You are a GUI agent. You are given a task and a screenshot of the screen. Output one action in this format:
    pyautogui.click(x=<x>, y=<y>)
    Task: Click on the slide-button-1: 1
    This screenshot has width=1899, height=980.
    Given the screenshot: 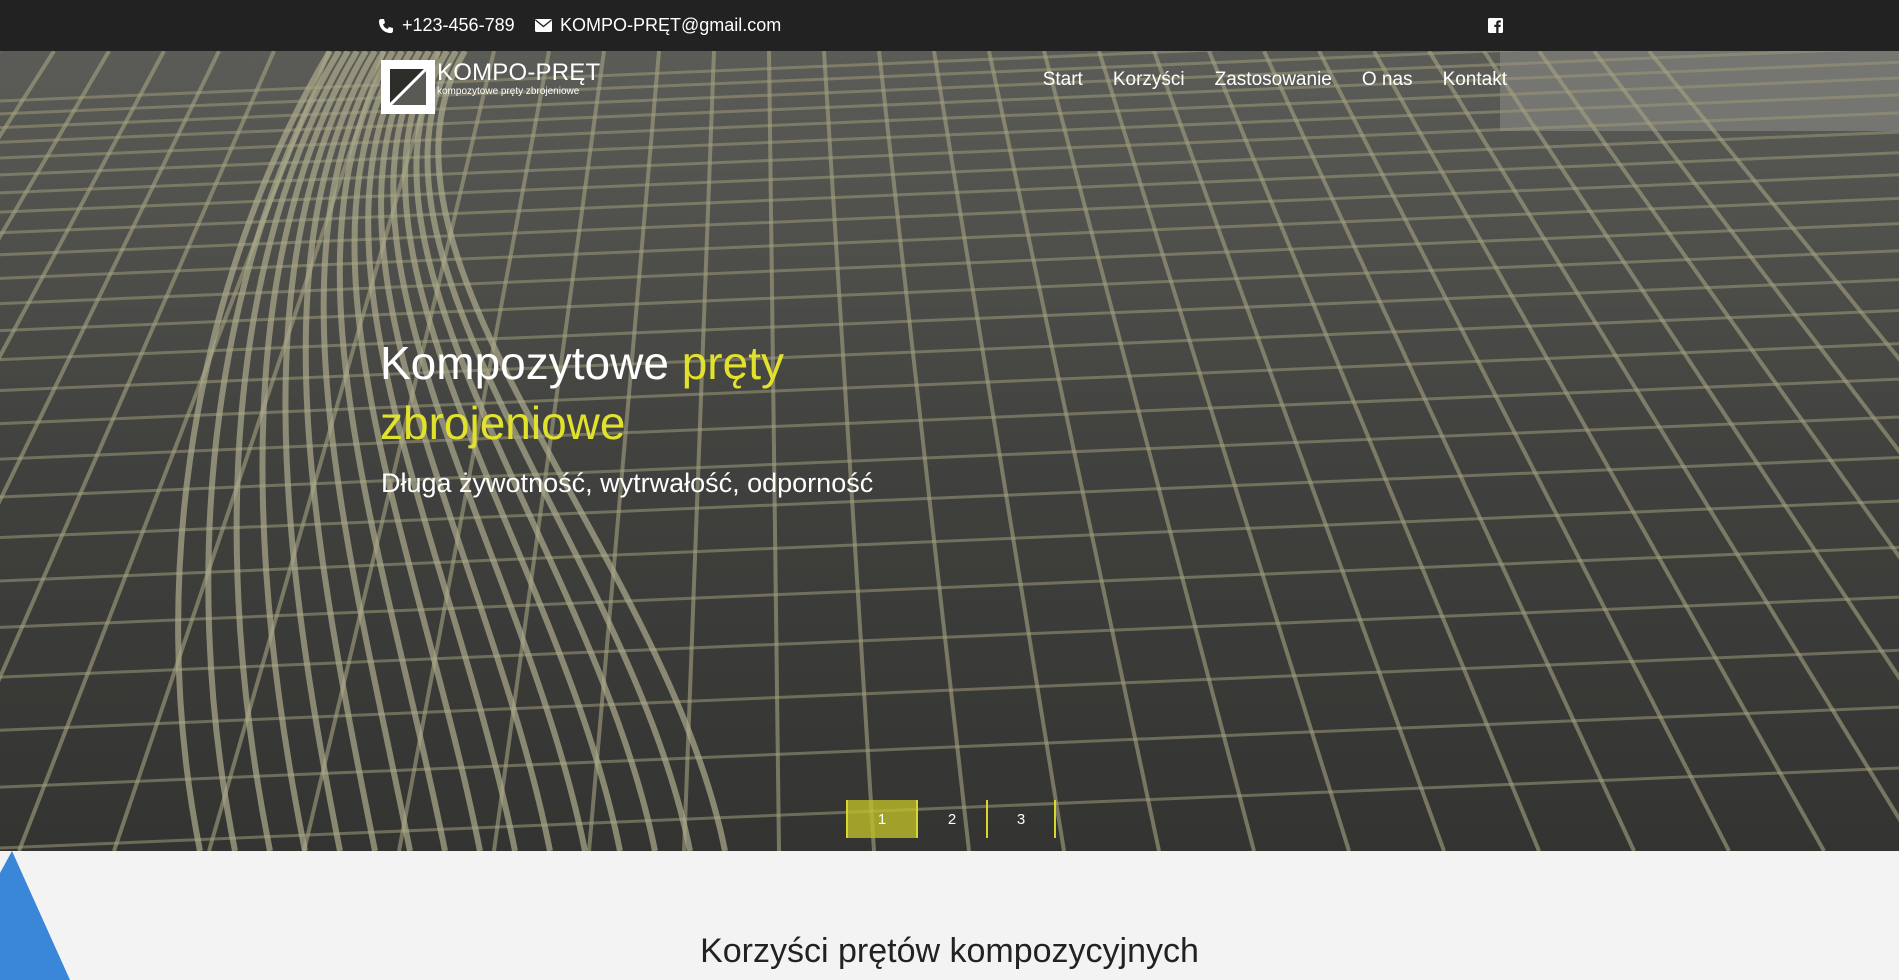 What is the action you would take?
    pyautogui.click(x=881, y=819)
    